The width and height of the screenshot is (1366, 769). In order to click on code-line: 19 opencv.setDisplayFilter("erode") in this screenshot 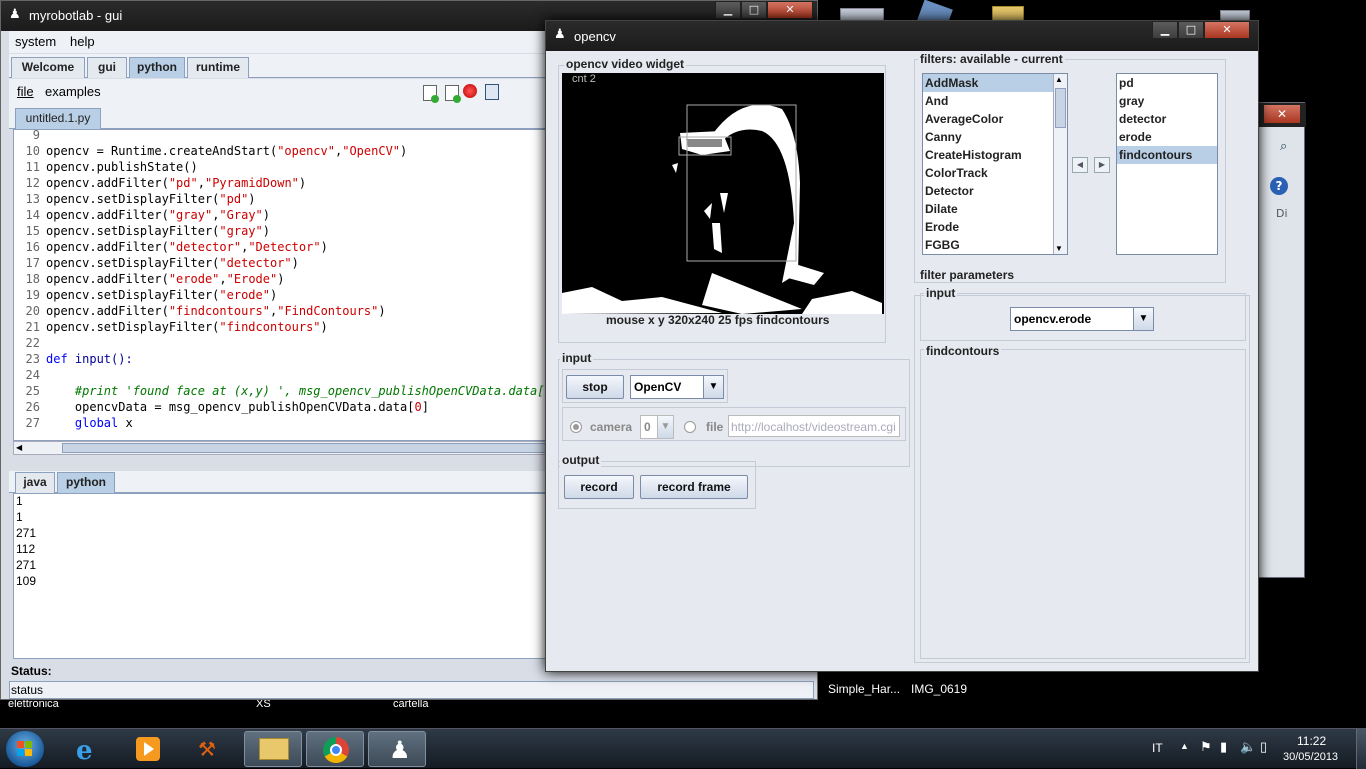, I will do `click(283, 296)`.